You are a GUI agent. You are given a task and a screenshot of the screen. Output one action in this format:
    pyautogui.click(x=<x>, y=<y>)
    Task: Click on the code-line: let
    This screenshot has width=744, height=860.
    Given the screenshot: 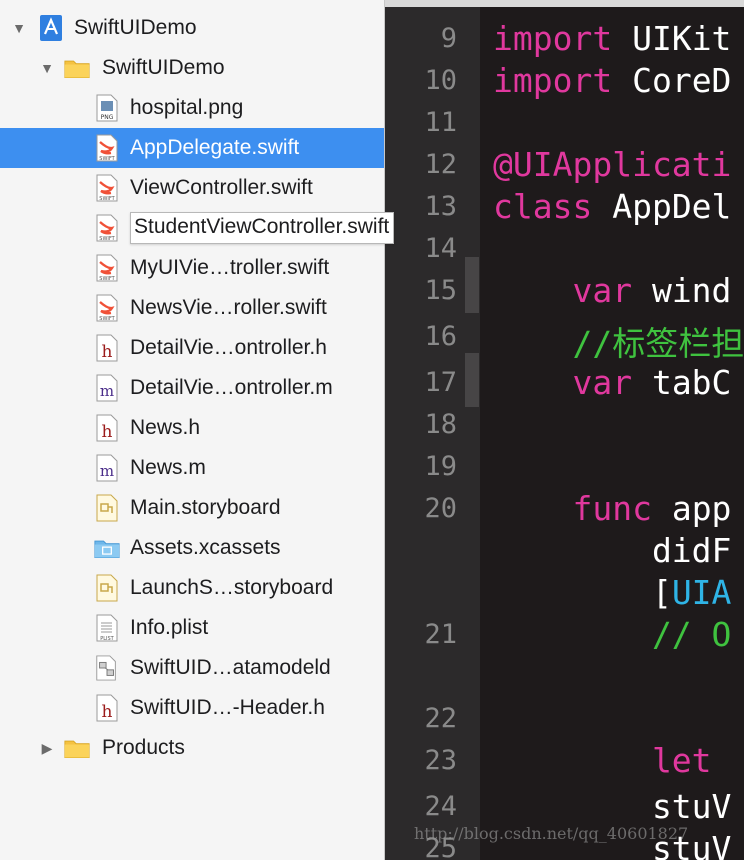 What is the action you would take?
    pyautogui.click(x=602, y=760)
    